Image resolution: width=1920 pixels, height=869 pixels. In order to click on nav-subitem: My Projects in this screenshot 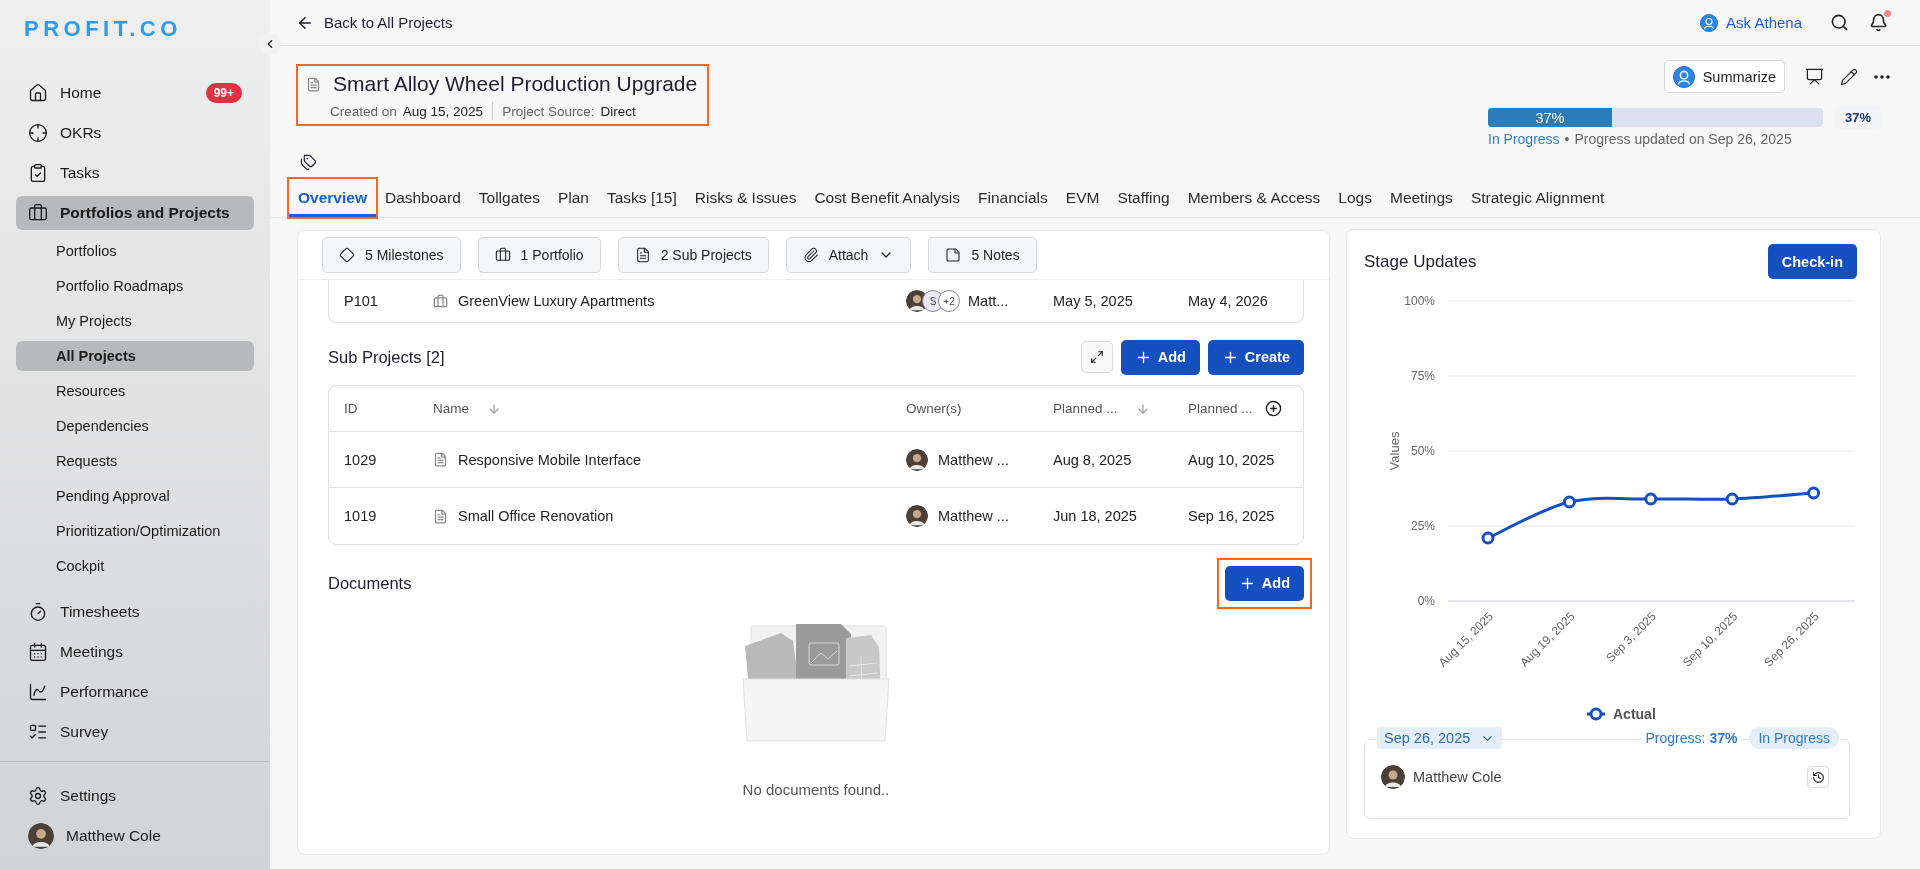, I will do `click(135, 321)`.